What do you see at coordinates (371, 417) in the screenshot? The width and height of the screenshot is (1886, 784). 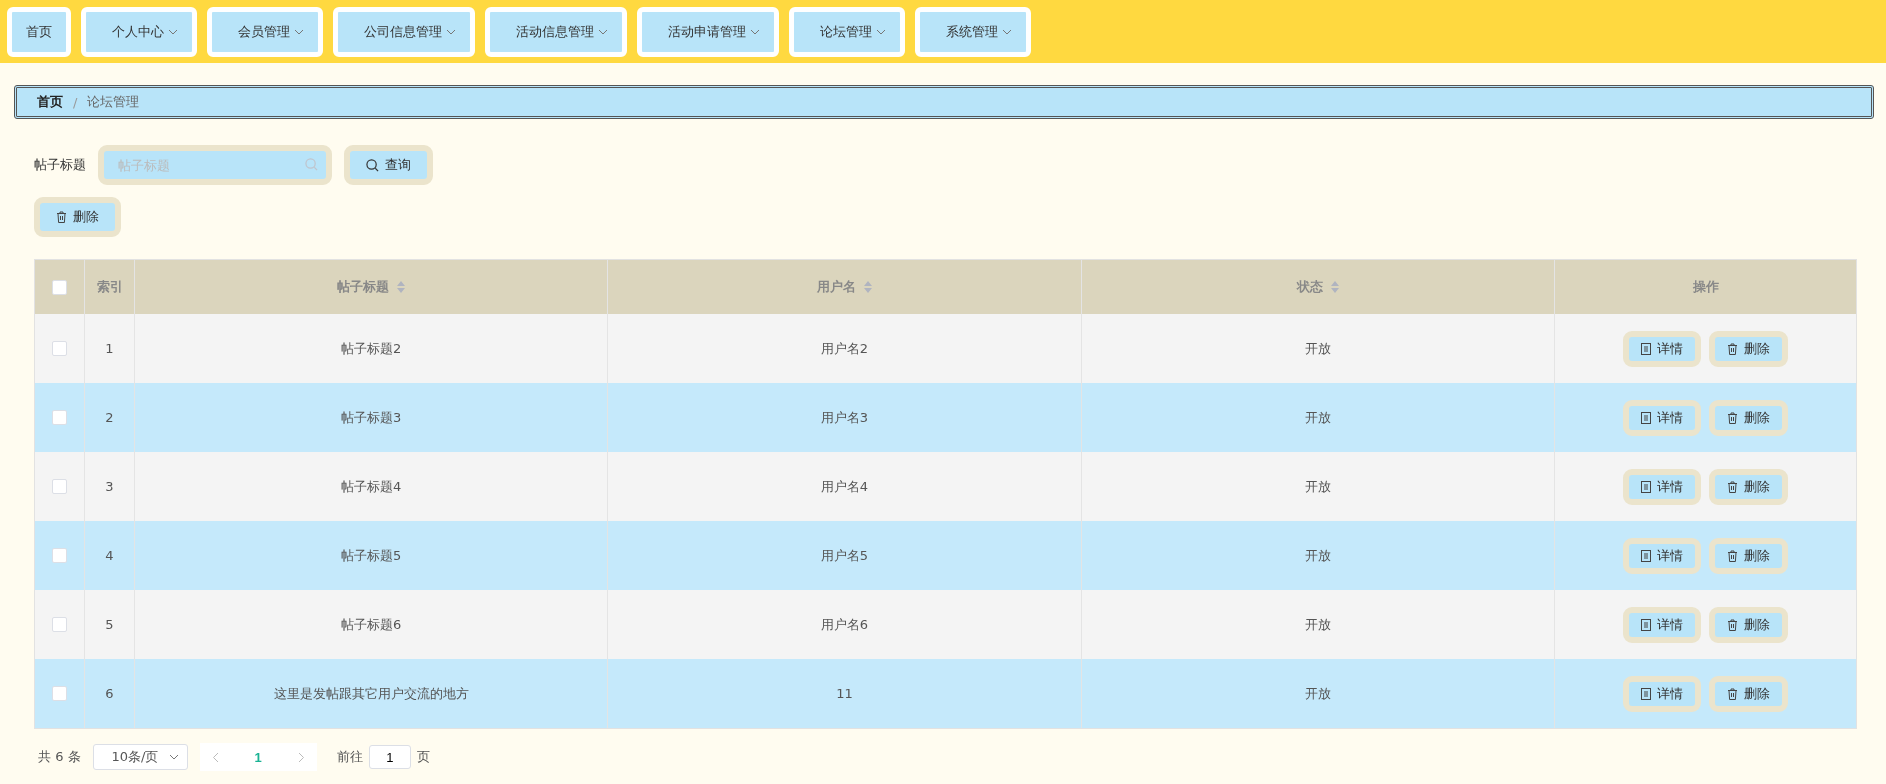 I see `table-cell: 帖子标题3` at bounding box center [371, 417].